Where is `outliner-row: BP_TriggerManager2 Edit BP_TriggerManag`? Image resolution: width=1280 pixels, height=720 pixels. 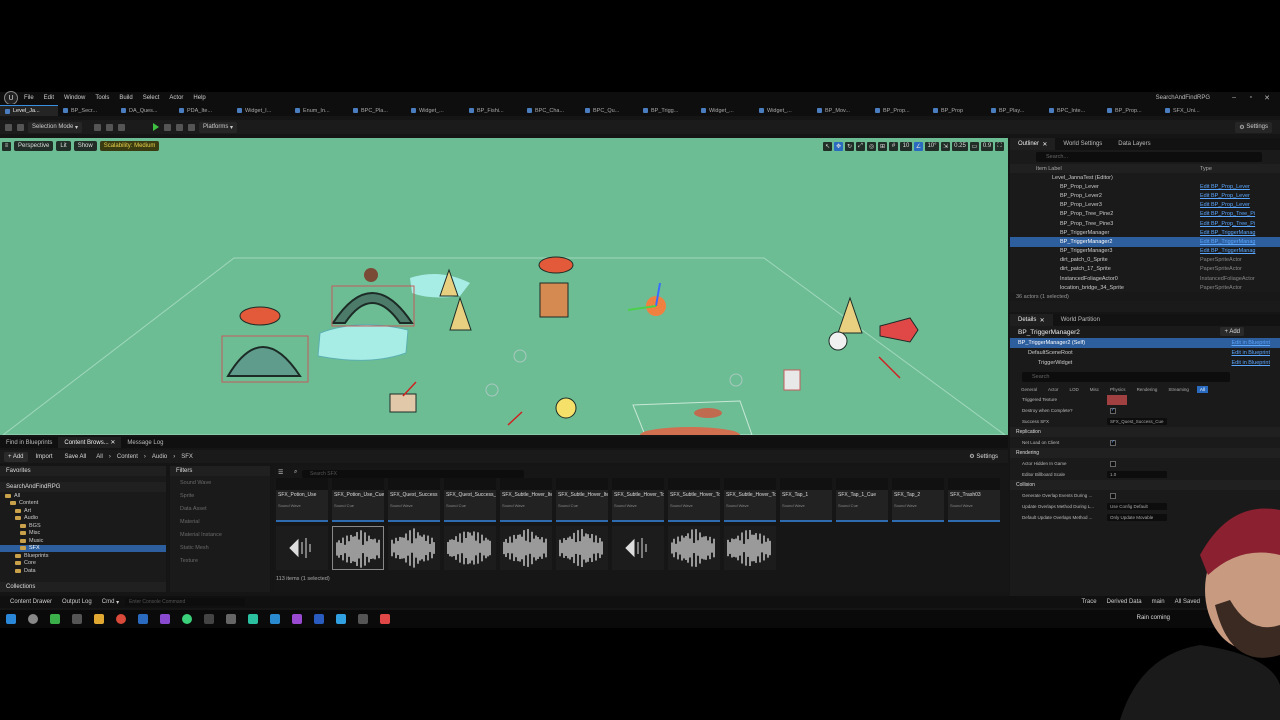
outliner-row: BP_TriggerManager2 Edit BP_TriggerManag is located at coordinates (1145, 242).